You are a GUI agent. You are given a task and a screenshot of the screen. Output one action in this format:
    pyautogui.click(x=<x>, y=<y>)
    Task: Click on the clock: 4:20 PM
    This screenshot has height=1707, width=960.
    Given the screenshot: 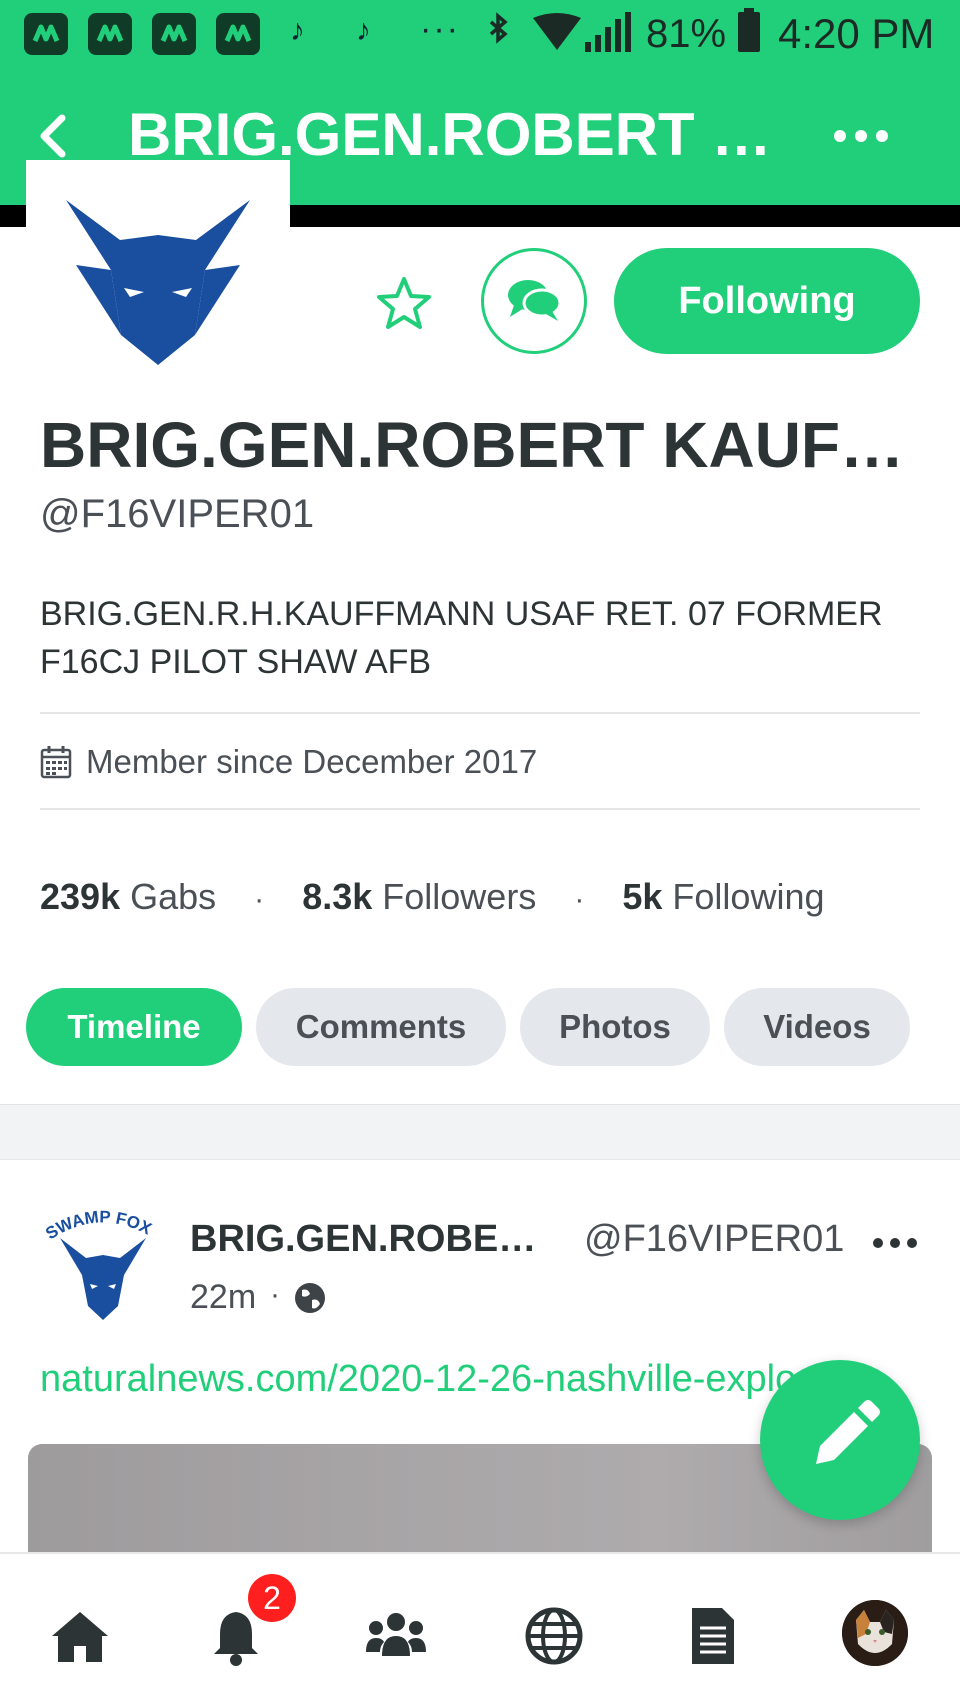 What is the action you would take?
    pyautogui.click(x=856, y=33)
    